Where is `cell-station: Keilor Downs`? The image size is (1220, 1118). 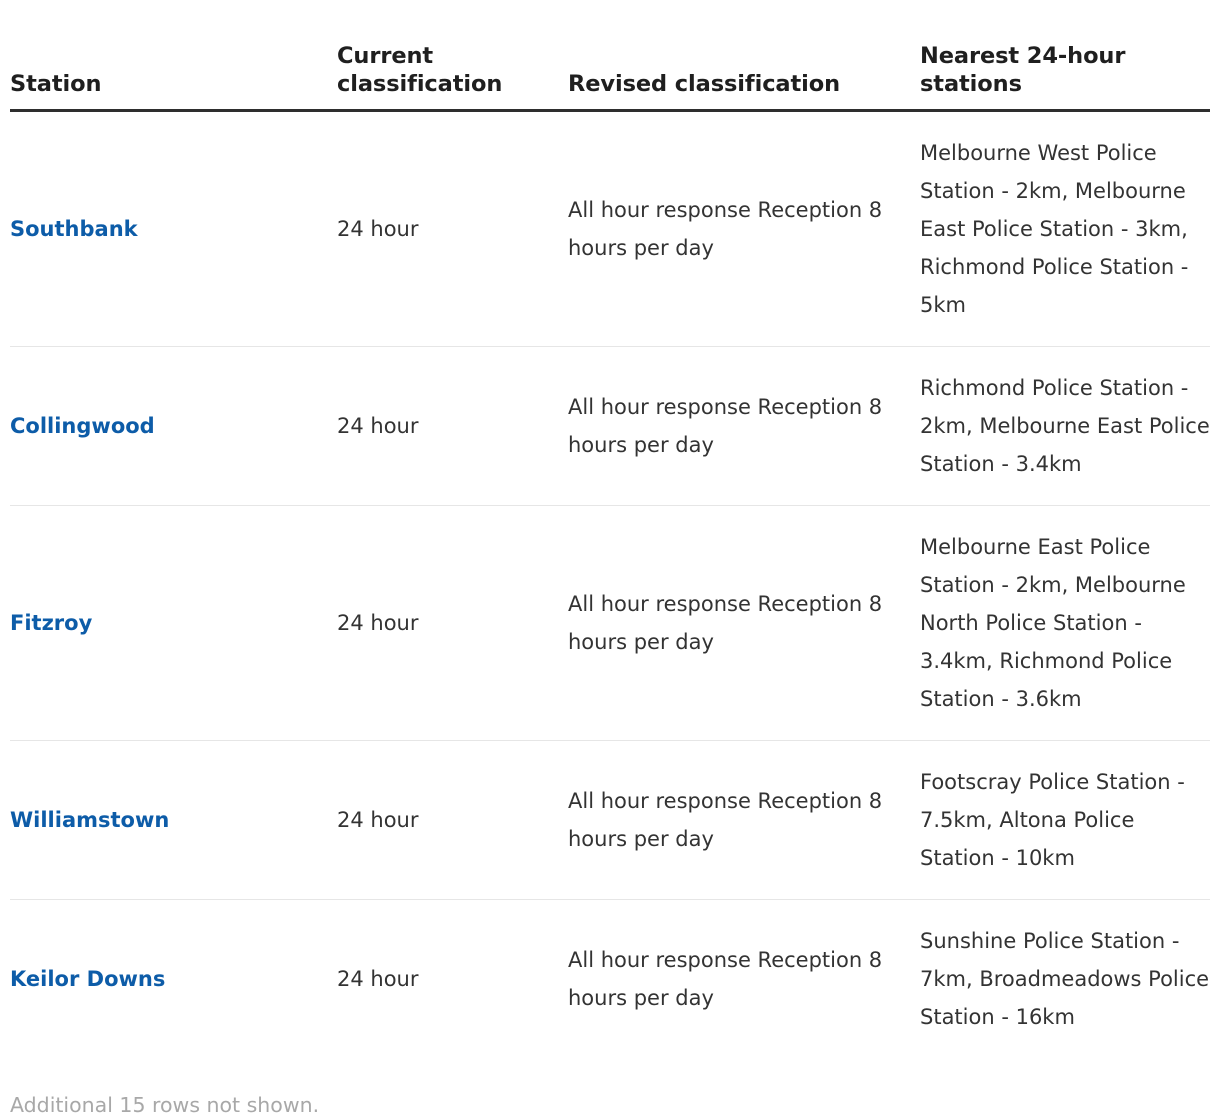 cell-station: Keilor Downs is located at coordinates (173, 978).